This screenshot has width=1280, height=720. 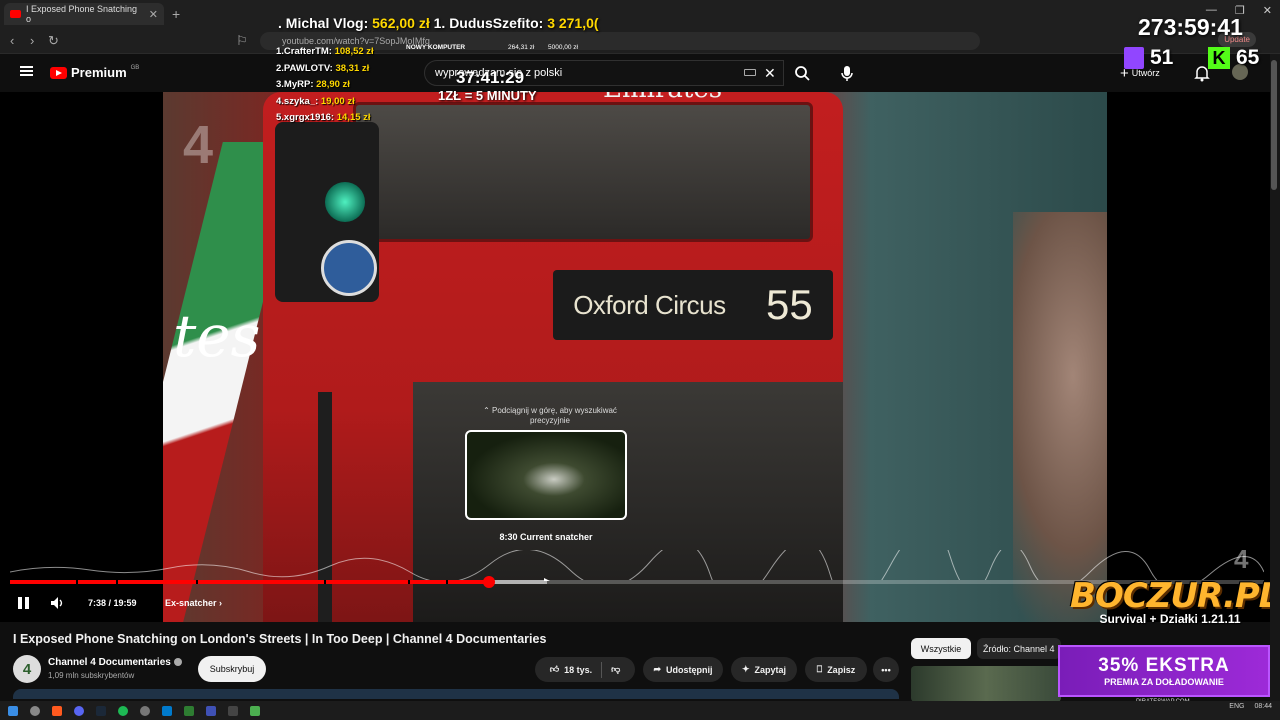 I want to click on system-tray: ENG 08:44, so click(x=1250, y=706).